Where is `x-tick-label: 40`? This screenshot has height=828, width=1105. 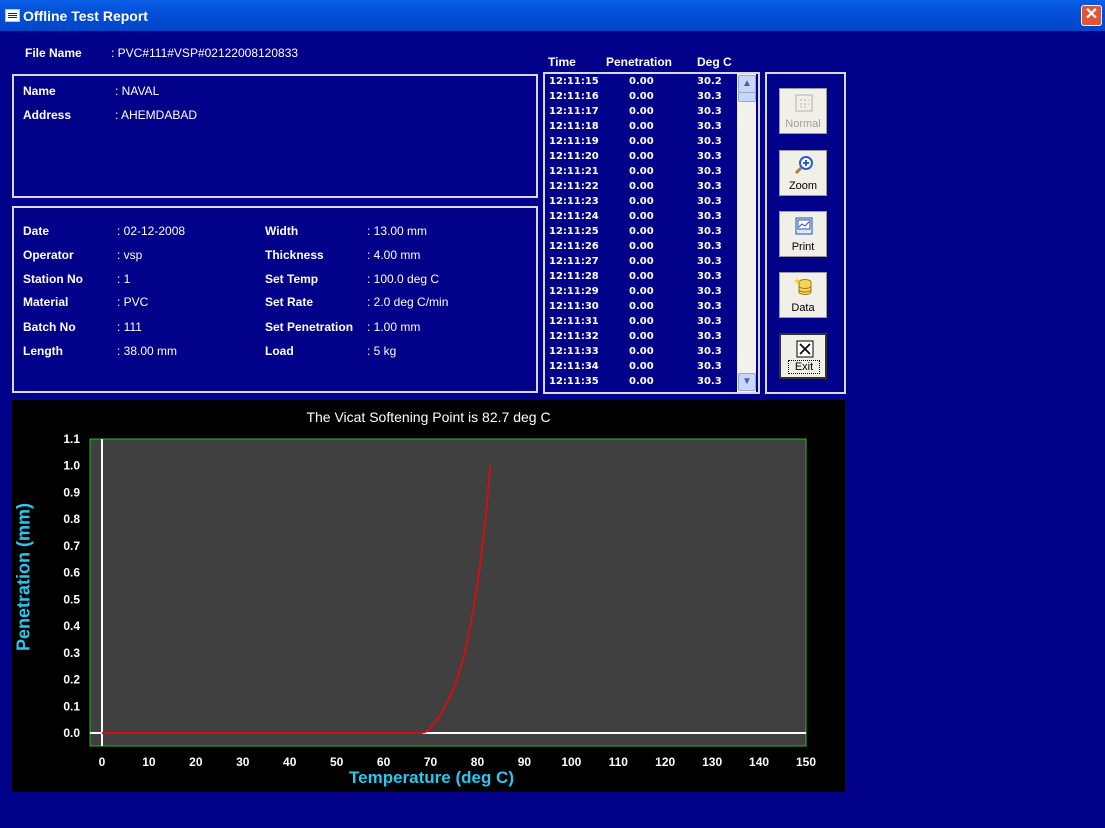
x-tick-label: 40 is located at coordinates (290, 762).